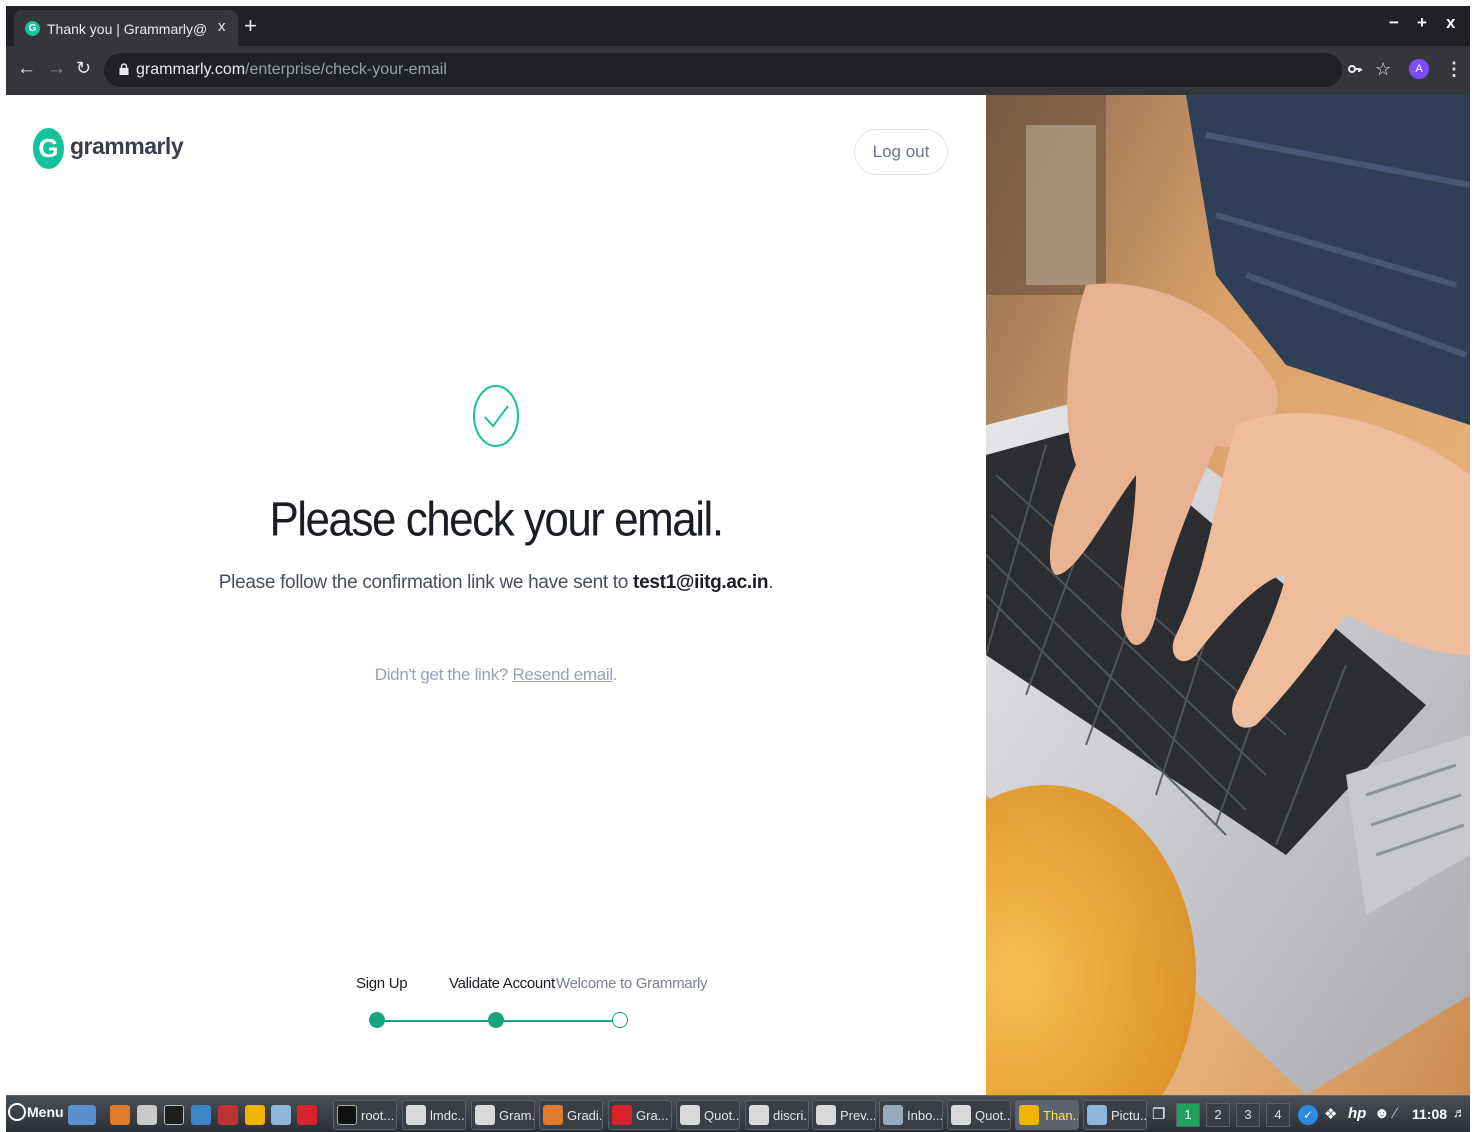 Image resolution: width=1477 pixels, height=1132 pixels. What do you see at coordinates (1429, 1114) in the screenshot?
I see `clock: 11:08` at bounding box center [1429, 1114].